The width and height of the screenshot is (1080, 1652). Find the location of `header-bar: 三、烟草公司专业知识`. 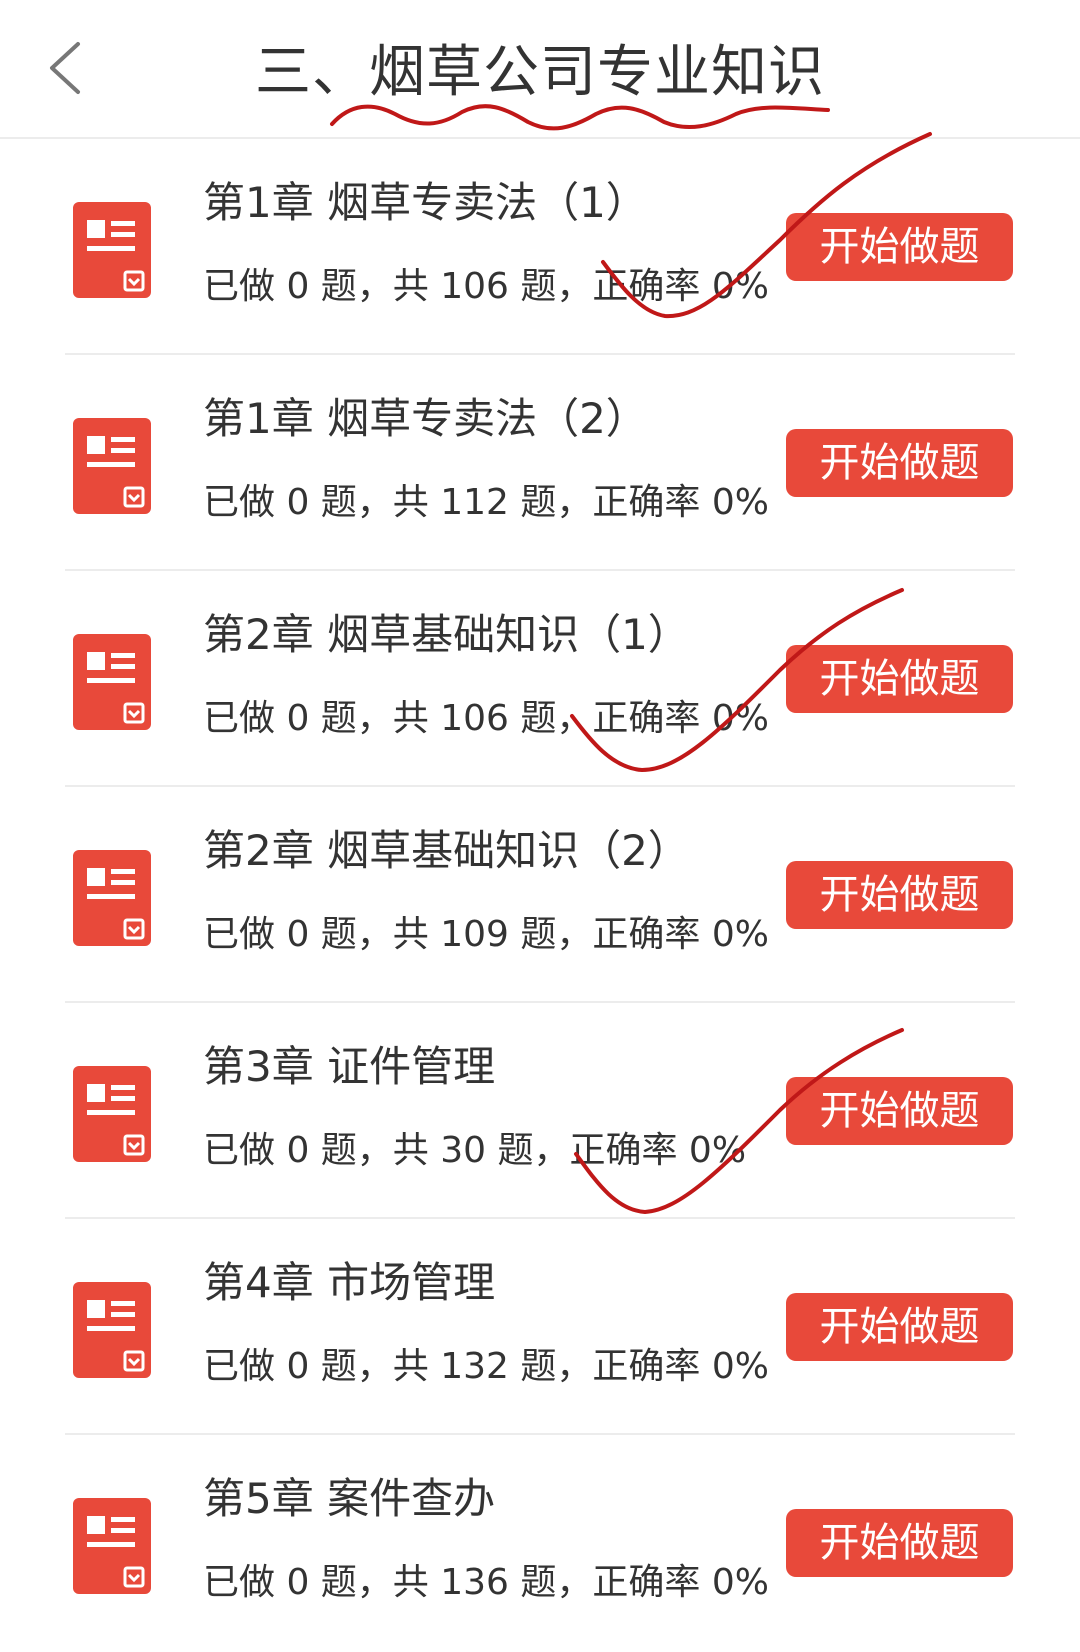

header-bar: 三、烟草公司专业知识 is located at coordinates (540, 69).